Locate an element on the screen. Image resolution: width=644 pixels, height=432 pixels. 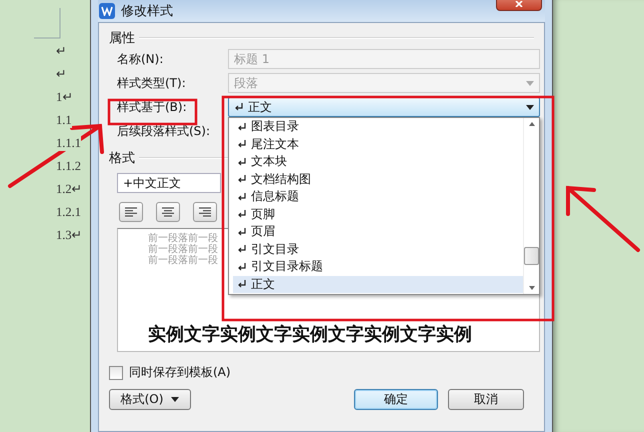
align-right-button is located at coordinates (205, 212).